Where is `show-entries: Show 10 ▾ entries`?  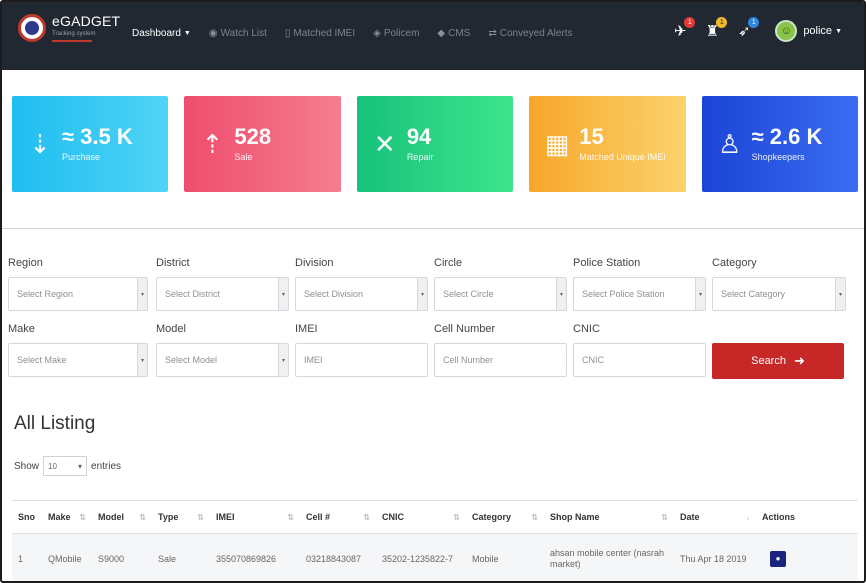 show-entries: Show 10 ▾ entries is located at coordinates (67, 466).